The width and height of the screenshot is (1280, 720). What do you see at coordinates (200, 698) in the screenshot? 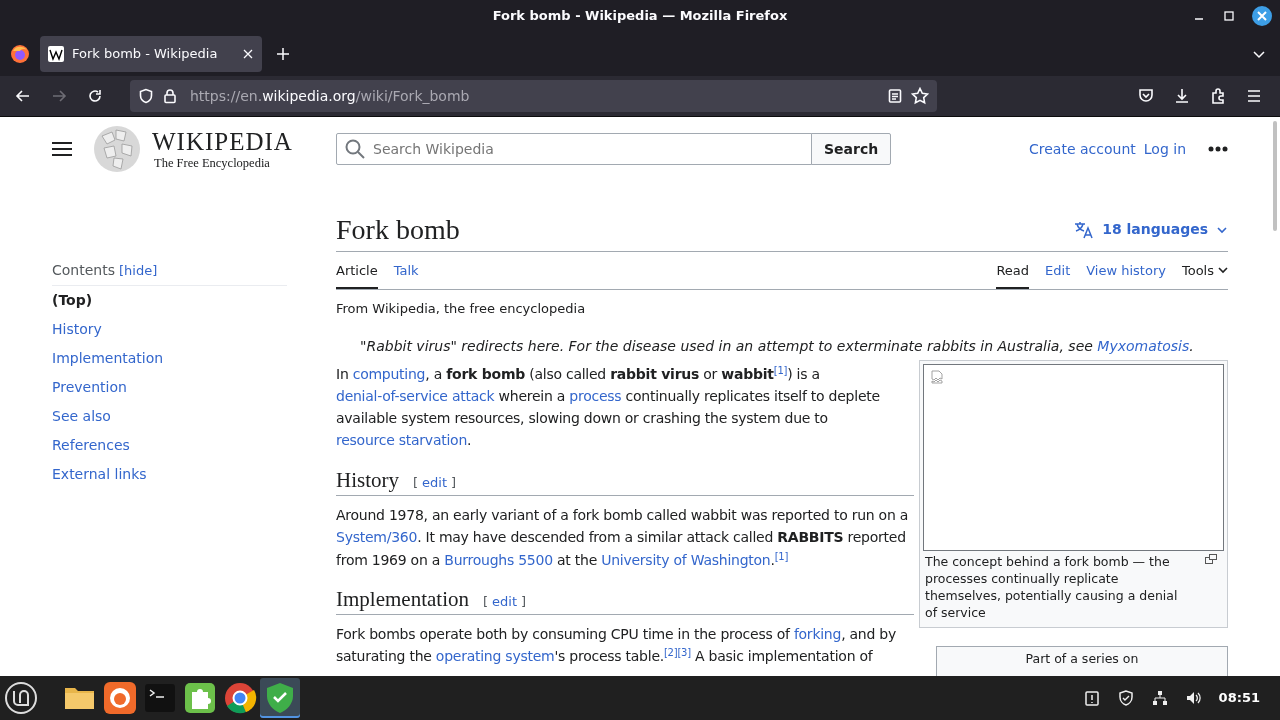
I see `puzzle-icon` at bounding box center [200, 698].